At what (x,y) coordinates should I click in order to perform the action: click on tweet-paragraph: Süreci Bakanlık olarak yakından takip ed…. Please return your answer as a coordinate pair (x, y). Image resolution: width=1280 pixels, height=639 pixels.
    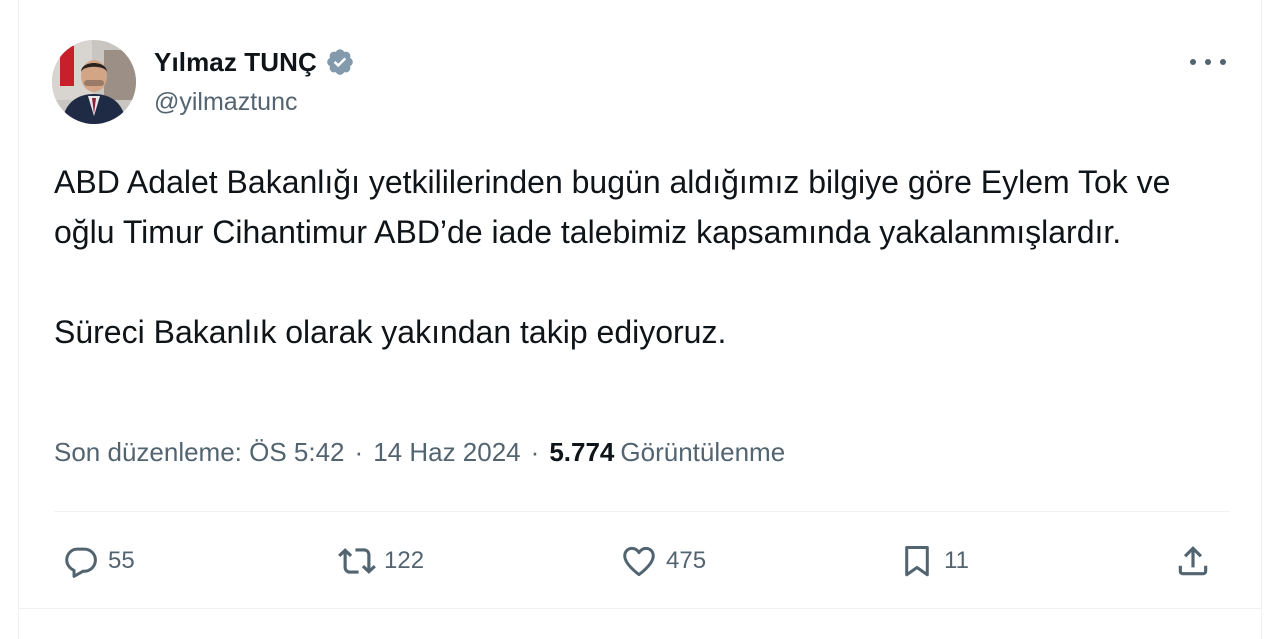
    Looking at the image, I should click on (390, 332).